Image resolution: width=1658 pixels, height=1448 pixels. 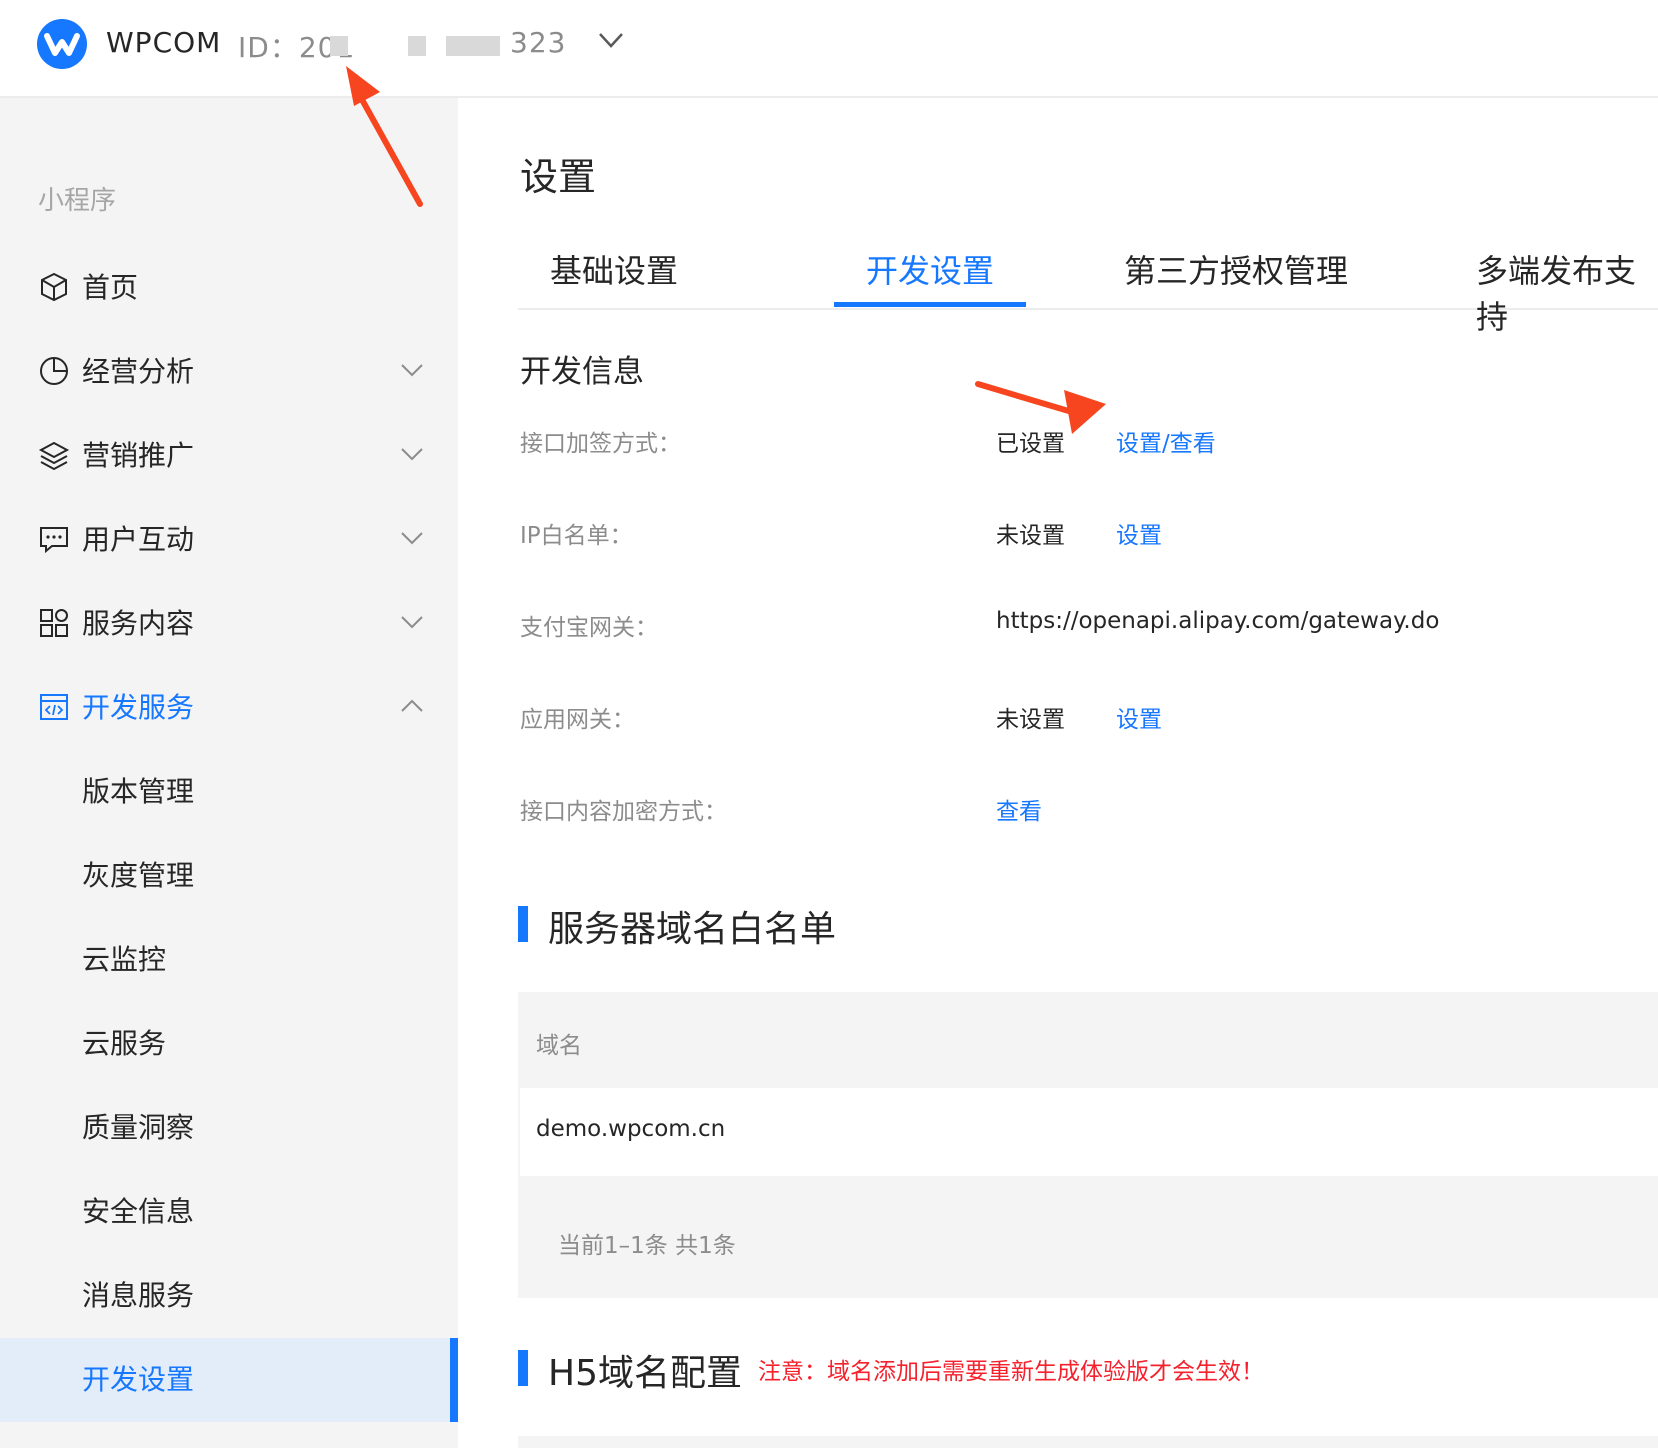 I want to click on sidebar-item-label: 服务内容, so click(x=138, y=623).